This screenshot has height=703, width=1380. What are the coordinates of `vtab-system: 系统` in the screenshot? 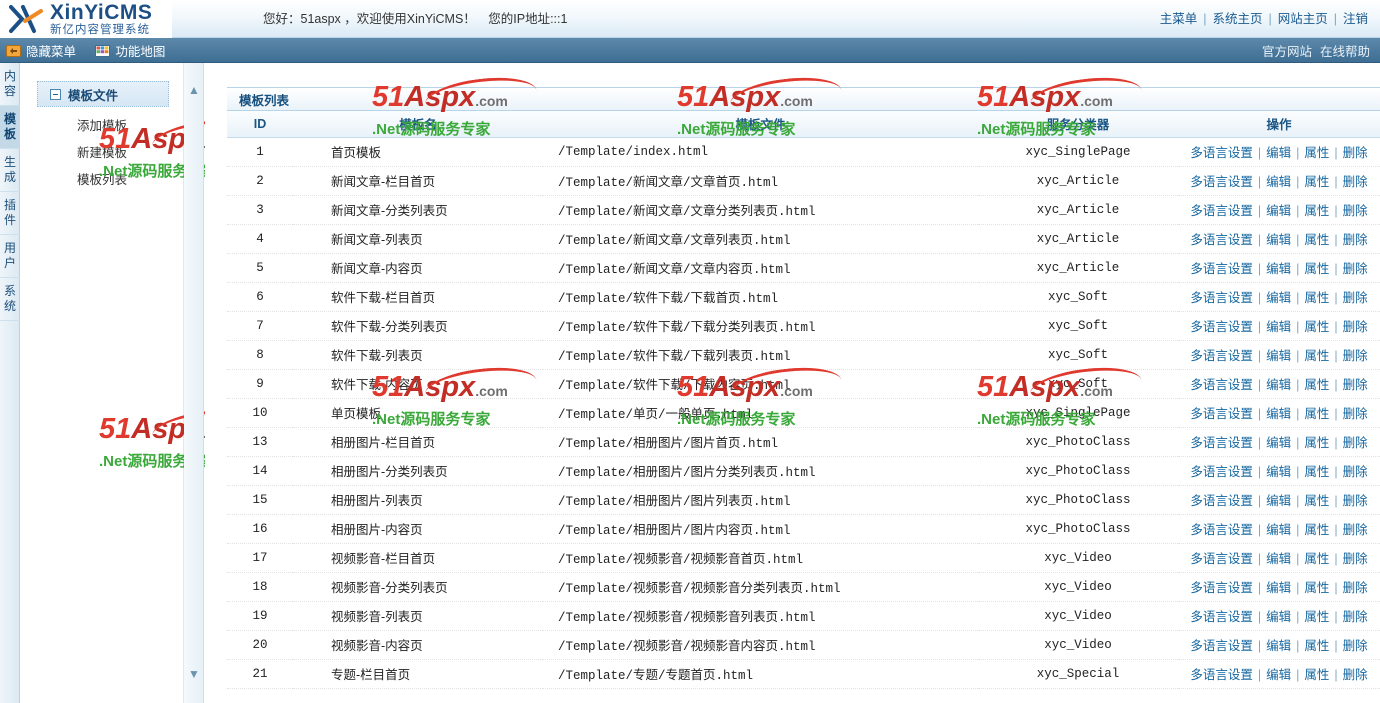 It's located at (10, 299).